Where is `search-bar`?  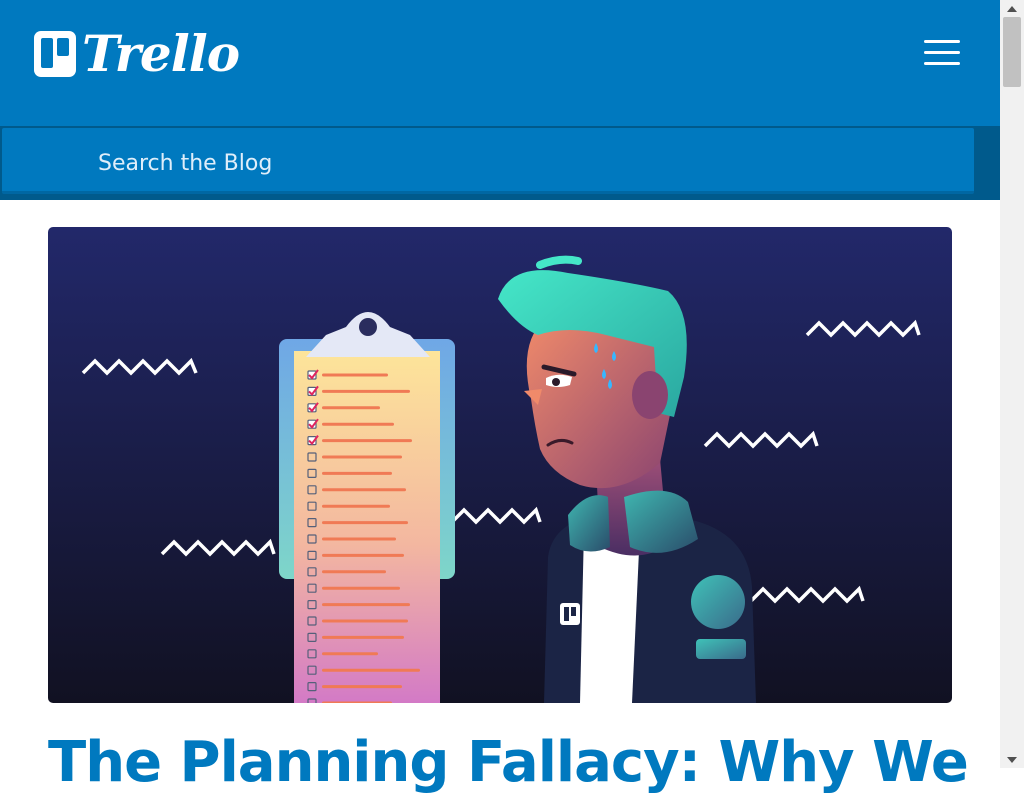 search-bar is located at coordinates (500, 163).